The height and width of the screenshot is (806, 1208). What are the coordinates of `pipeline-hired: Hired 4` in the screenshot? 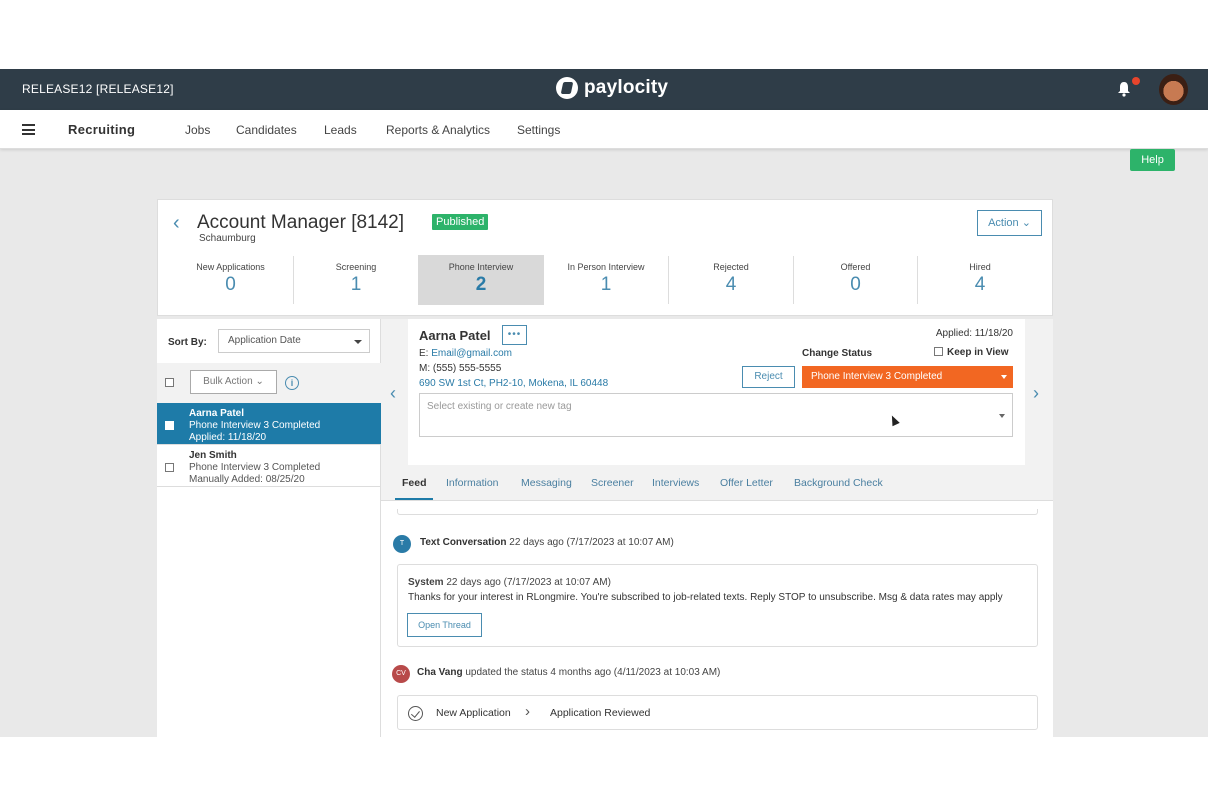 It's located at (980, 280).